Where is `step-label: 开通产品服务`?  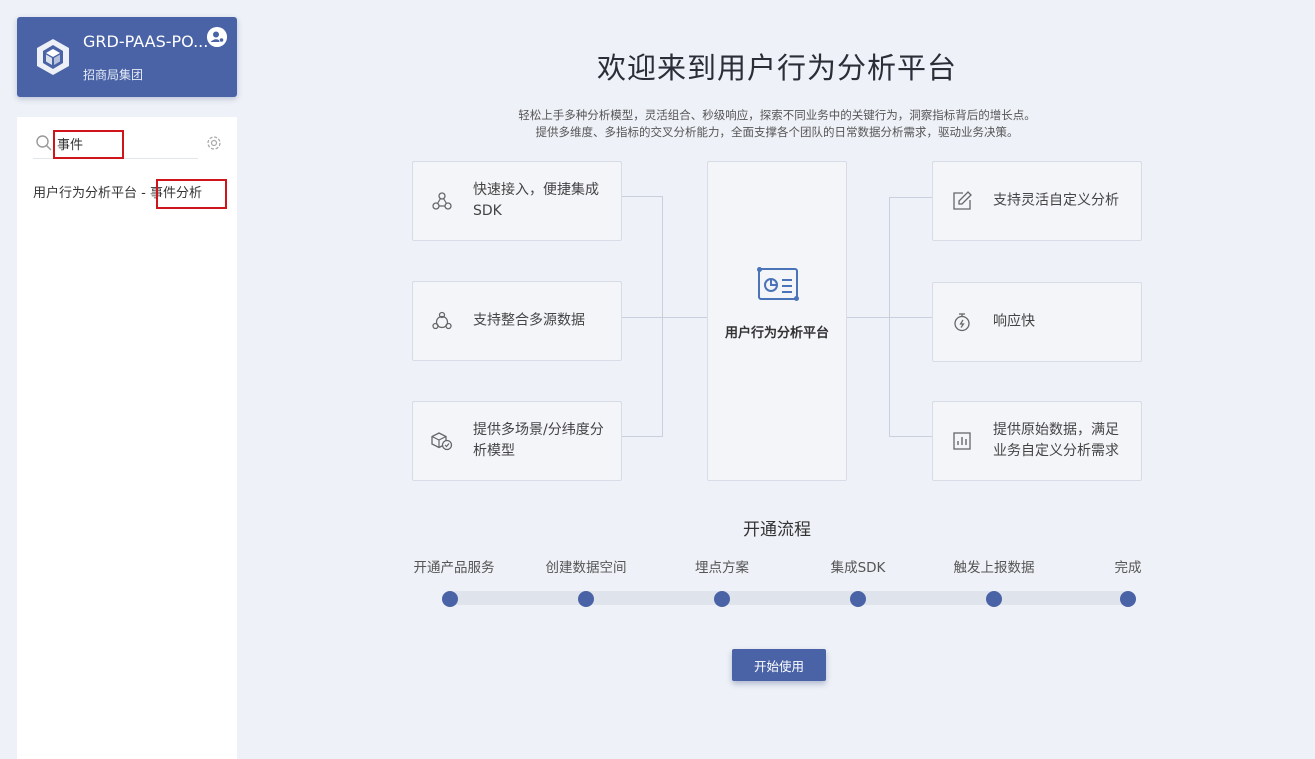
step-label: 开通产品服务 is located at coordinates (454, 568).